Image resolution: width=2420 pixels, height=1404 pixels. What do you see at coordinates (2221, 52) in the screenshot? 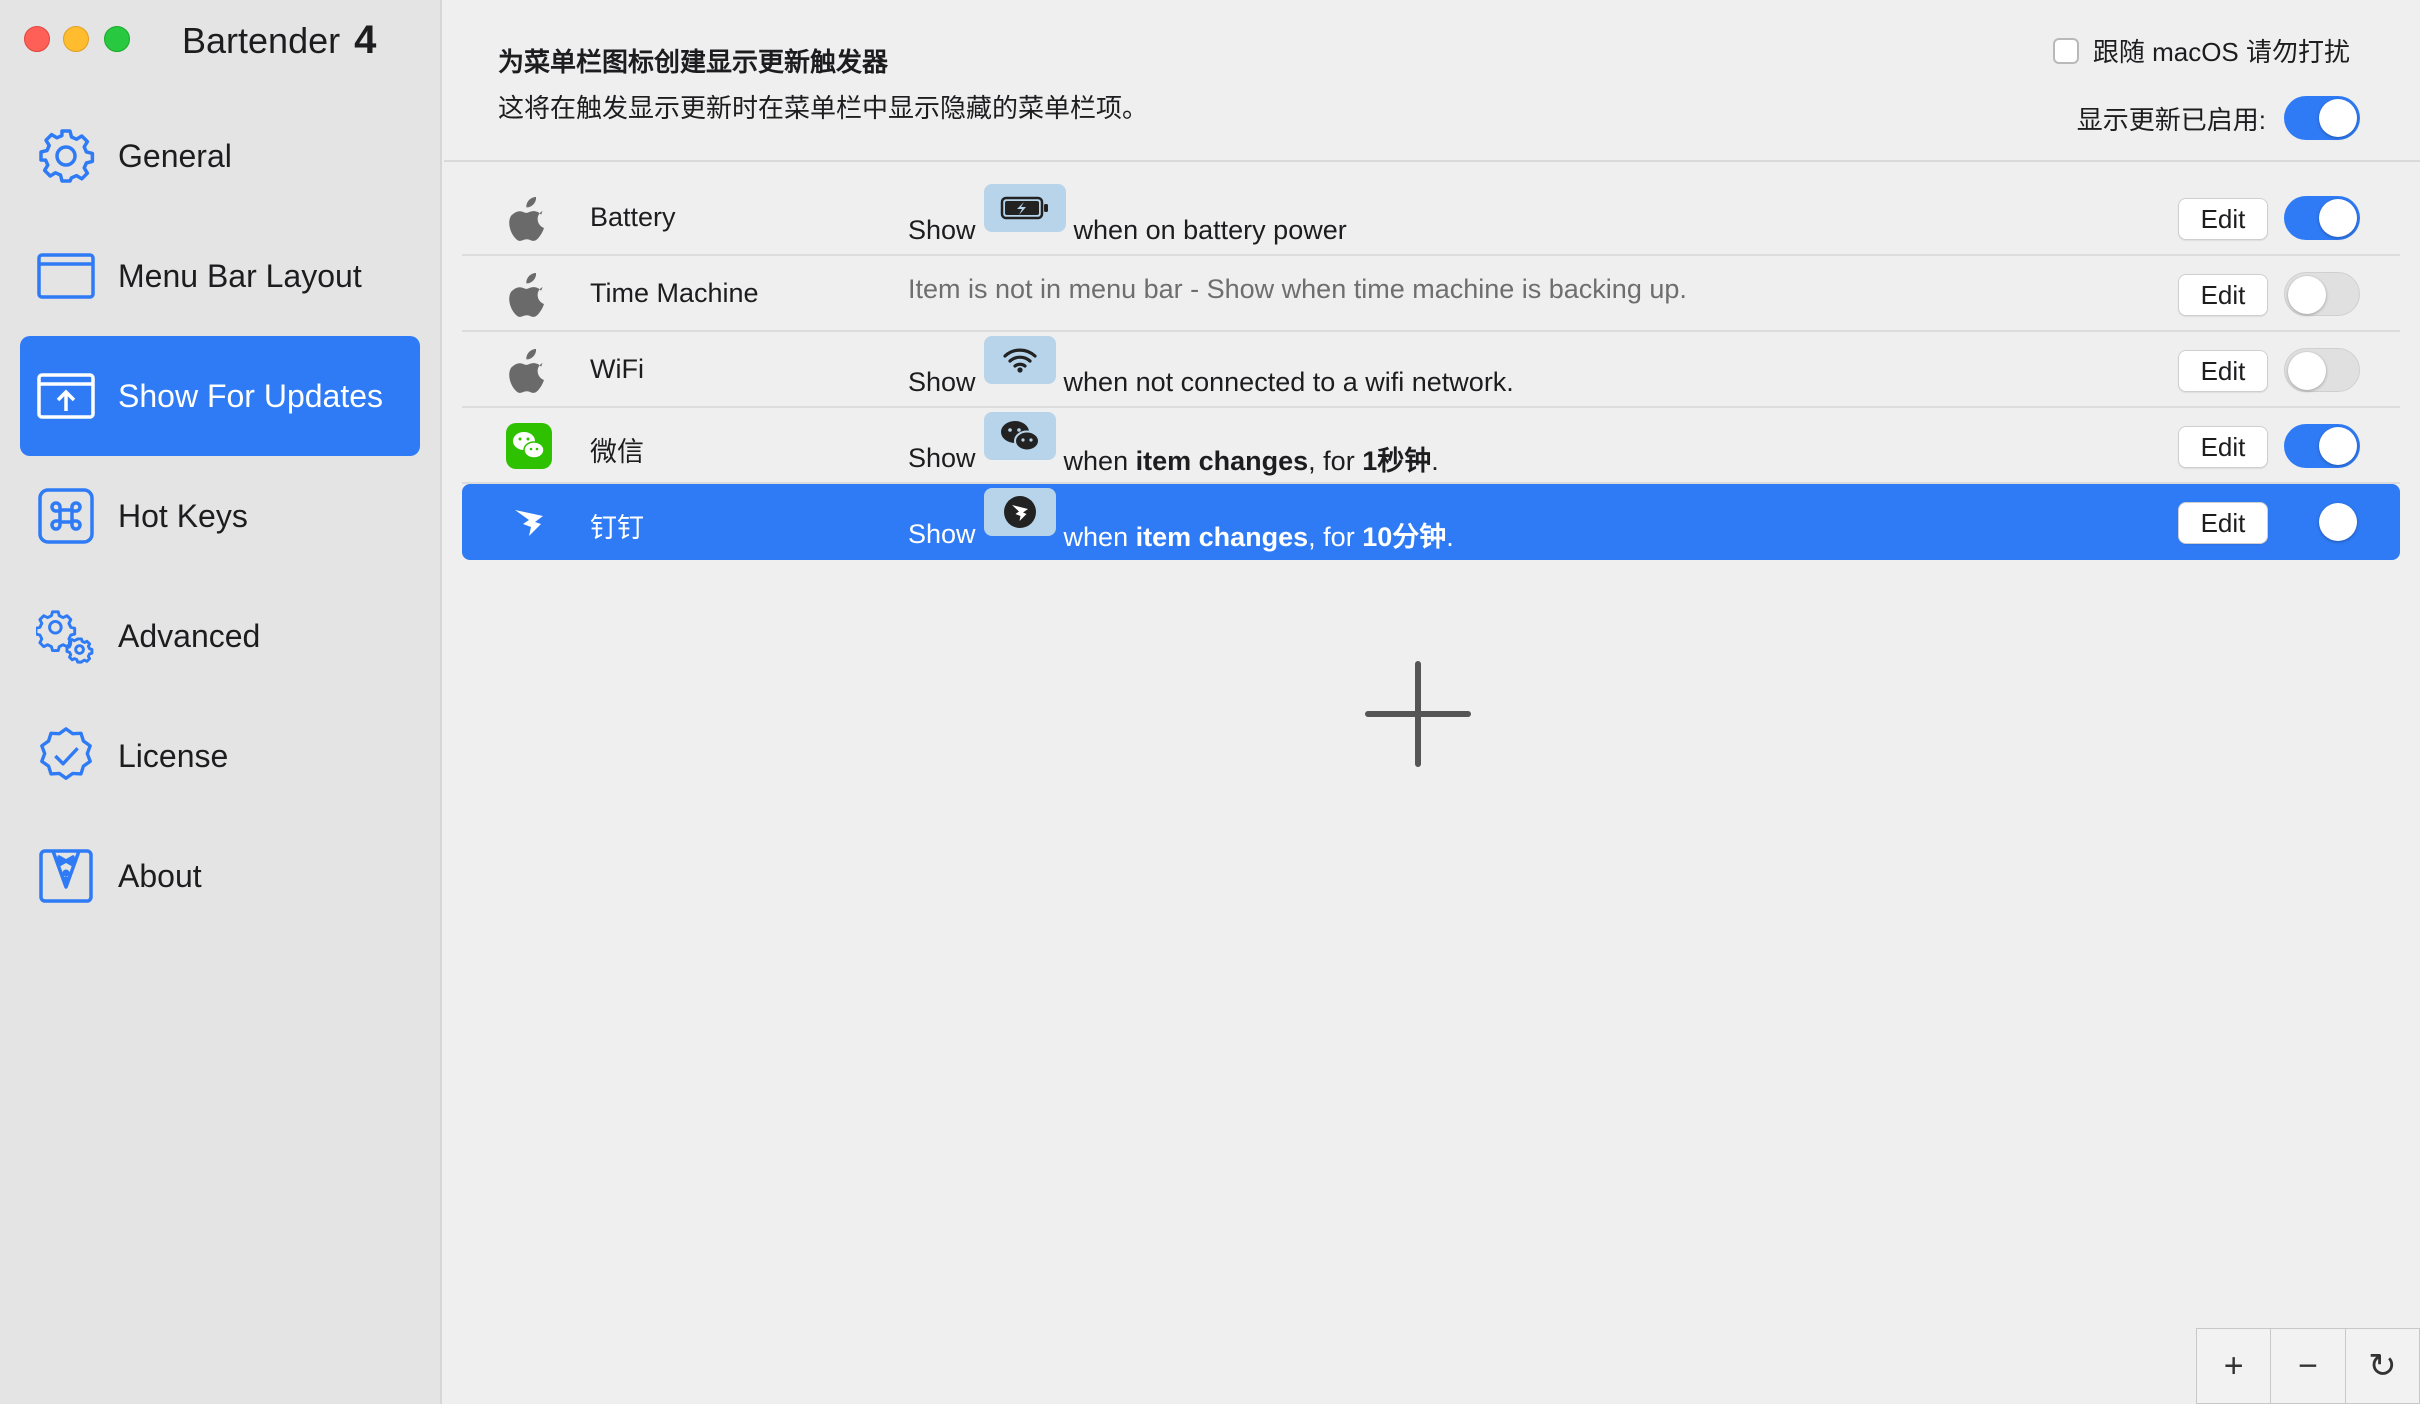
I see `dnd-label: 跟随 macOS 请勿打扰` at bounding box center [2221, 52].